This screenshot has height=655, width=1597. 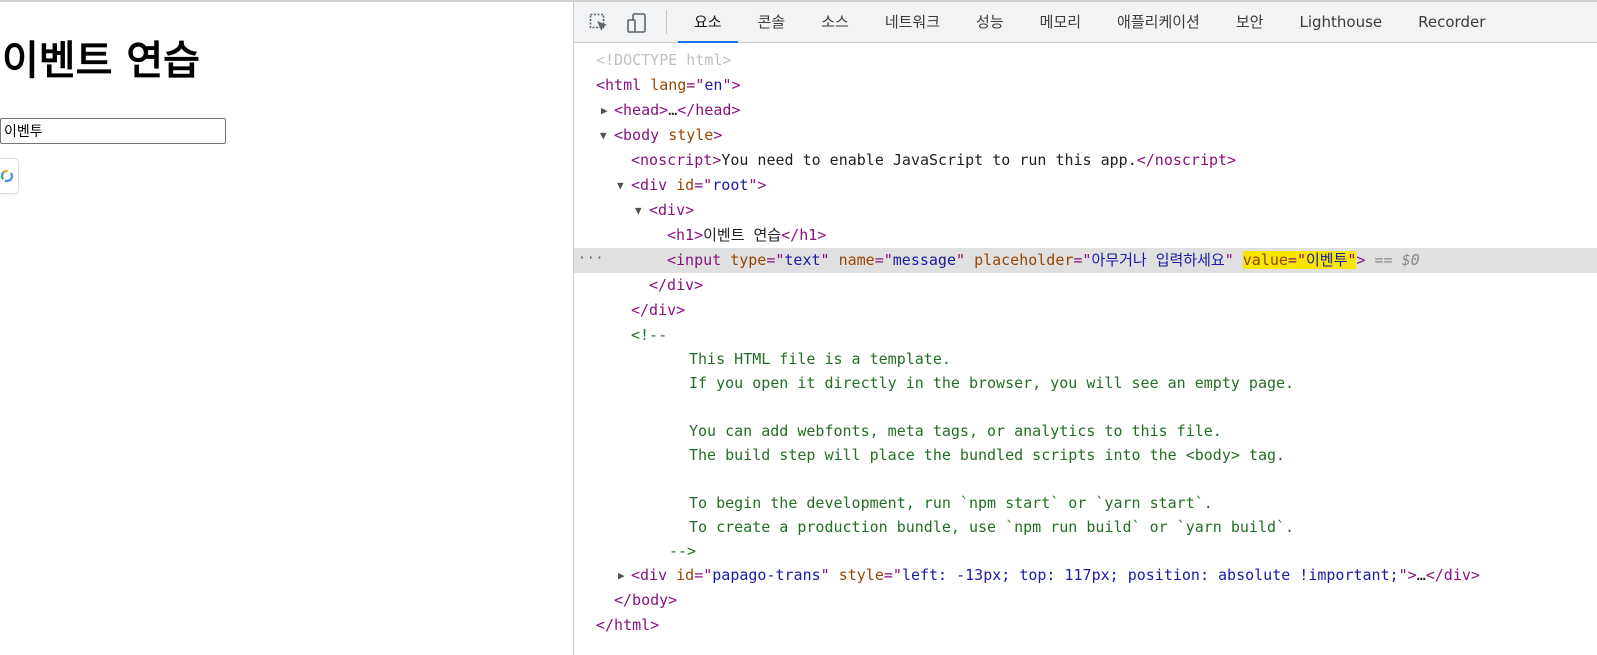 What do you see at coordinates (637, 23) in the screenshot?
I see `device-toolbar-icon` at bounding box center [637, 23].